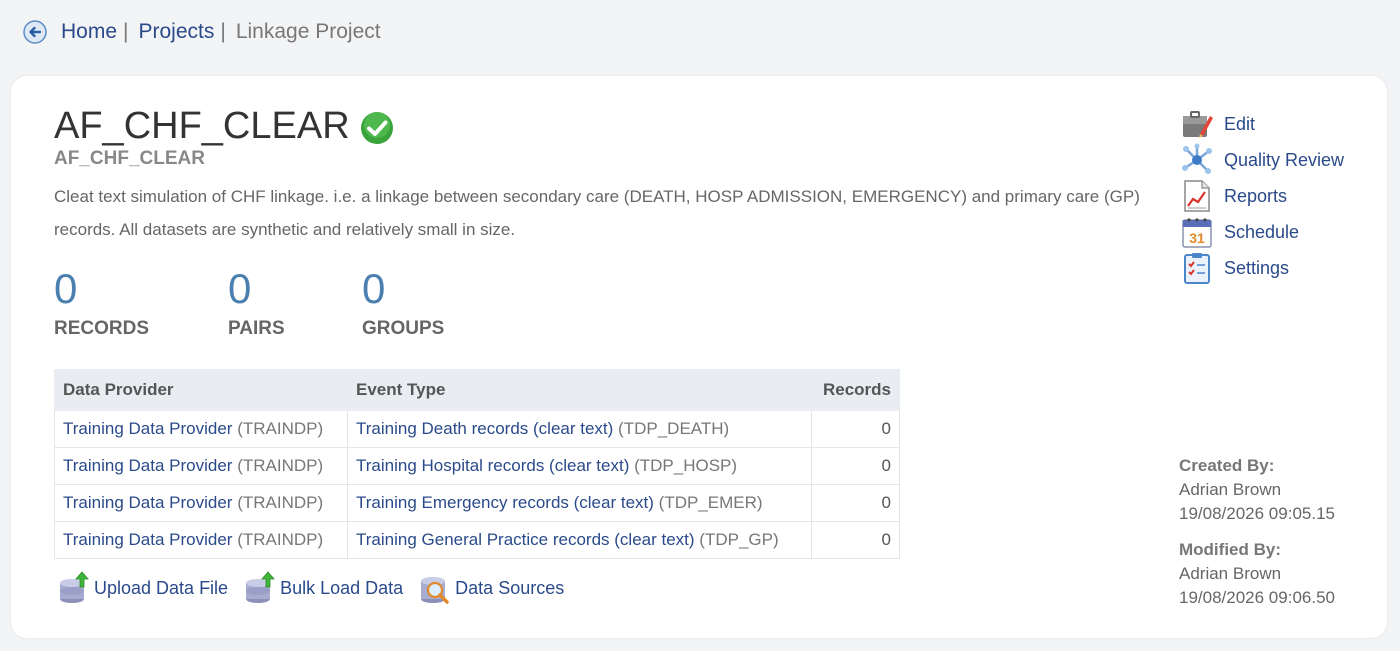  I want to click on stat-records: 0 RECORDS, so click(101, 303).